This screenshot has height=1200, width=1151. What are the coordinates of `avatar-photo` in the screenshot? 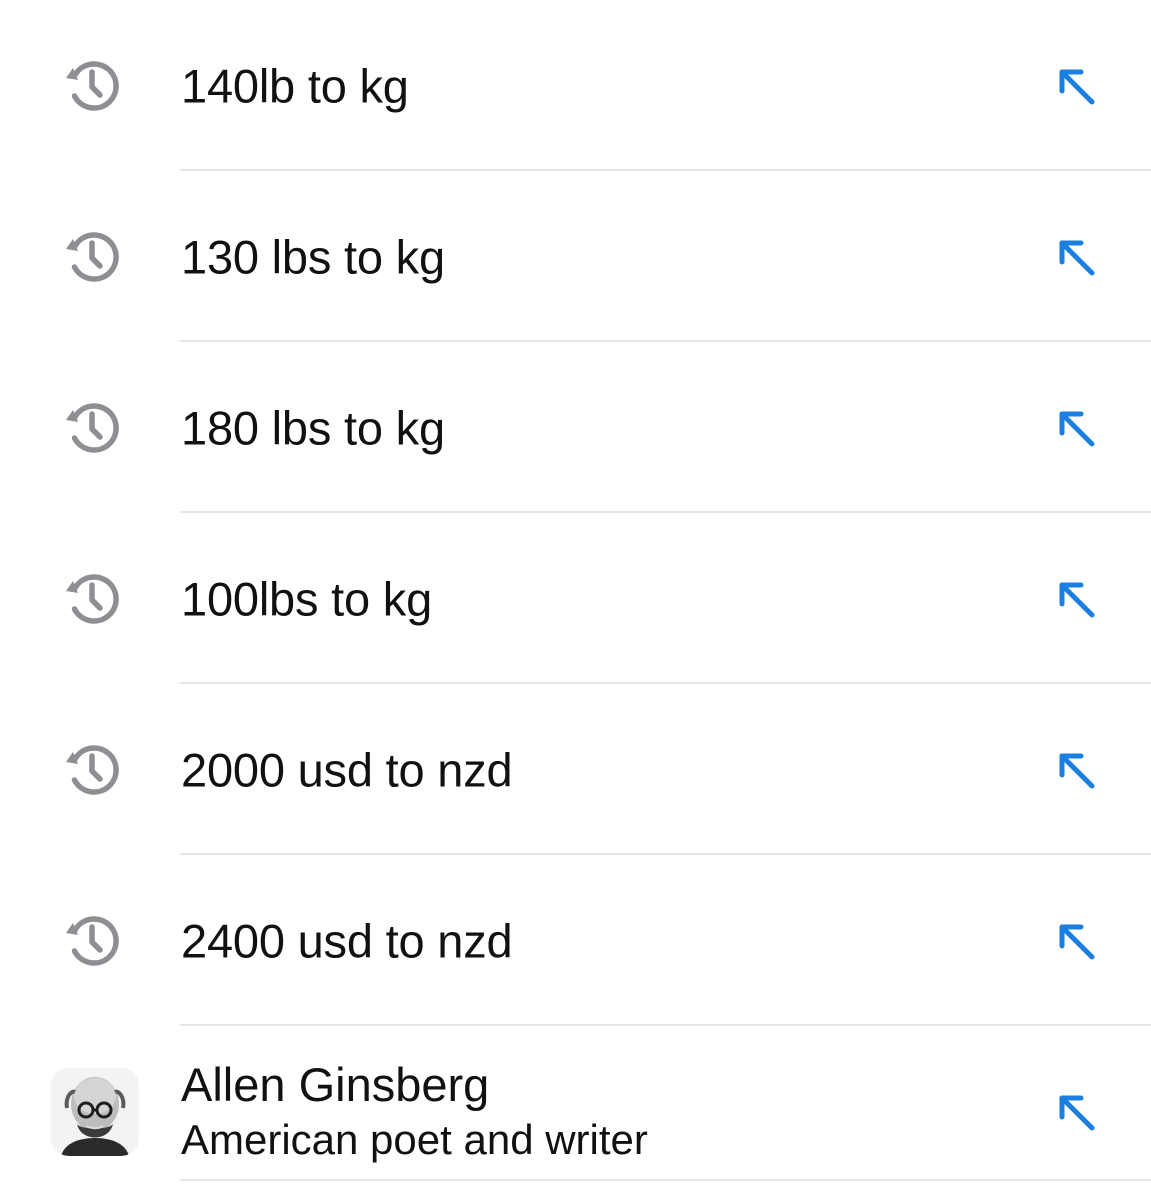 It's located at (95, 1111).